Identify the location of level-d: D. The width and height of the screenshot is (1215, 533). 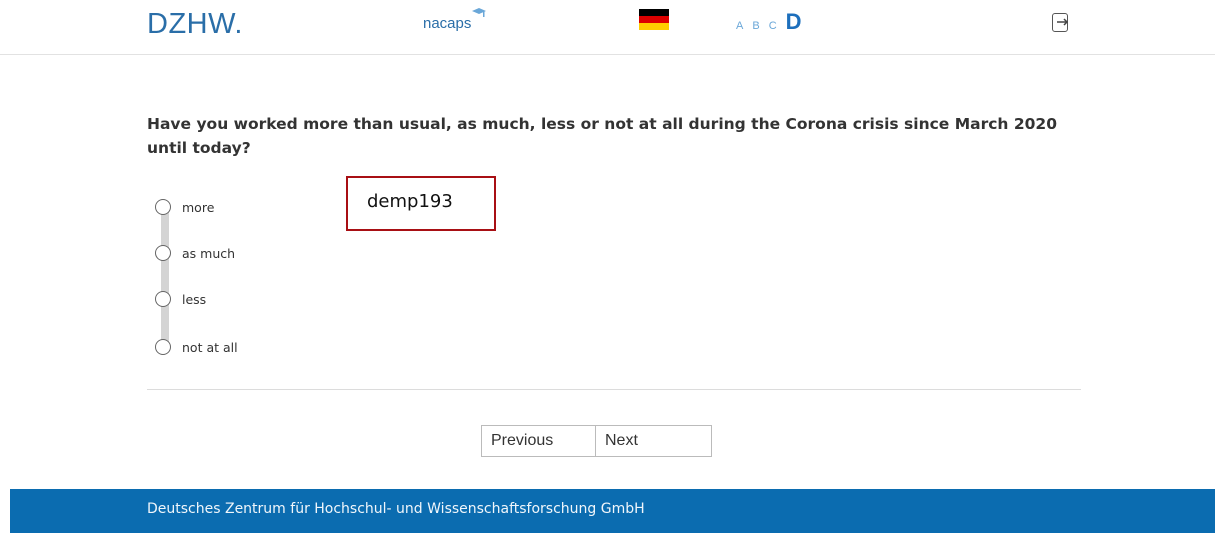
(794, 22).